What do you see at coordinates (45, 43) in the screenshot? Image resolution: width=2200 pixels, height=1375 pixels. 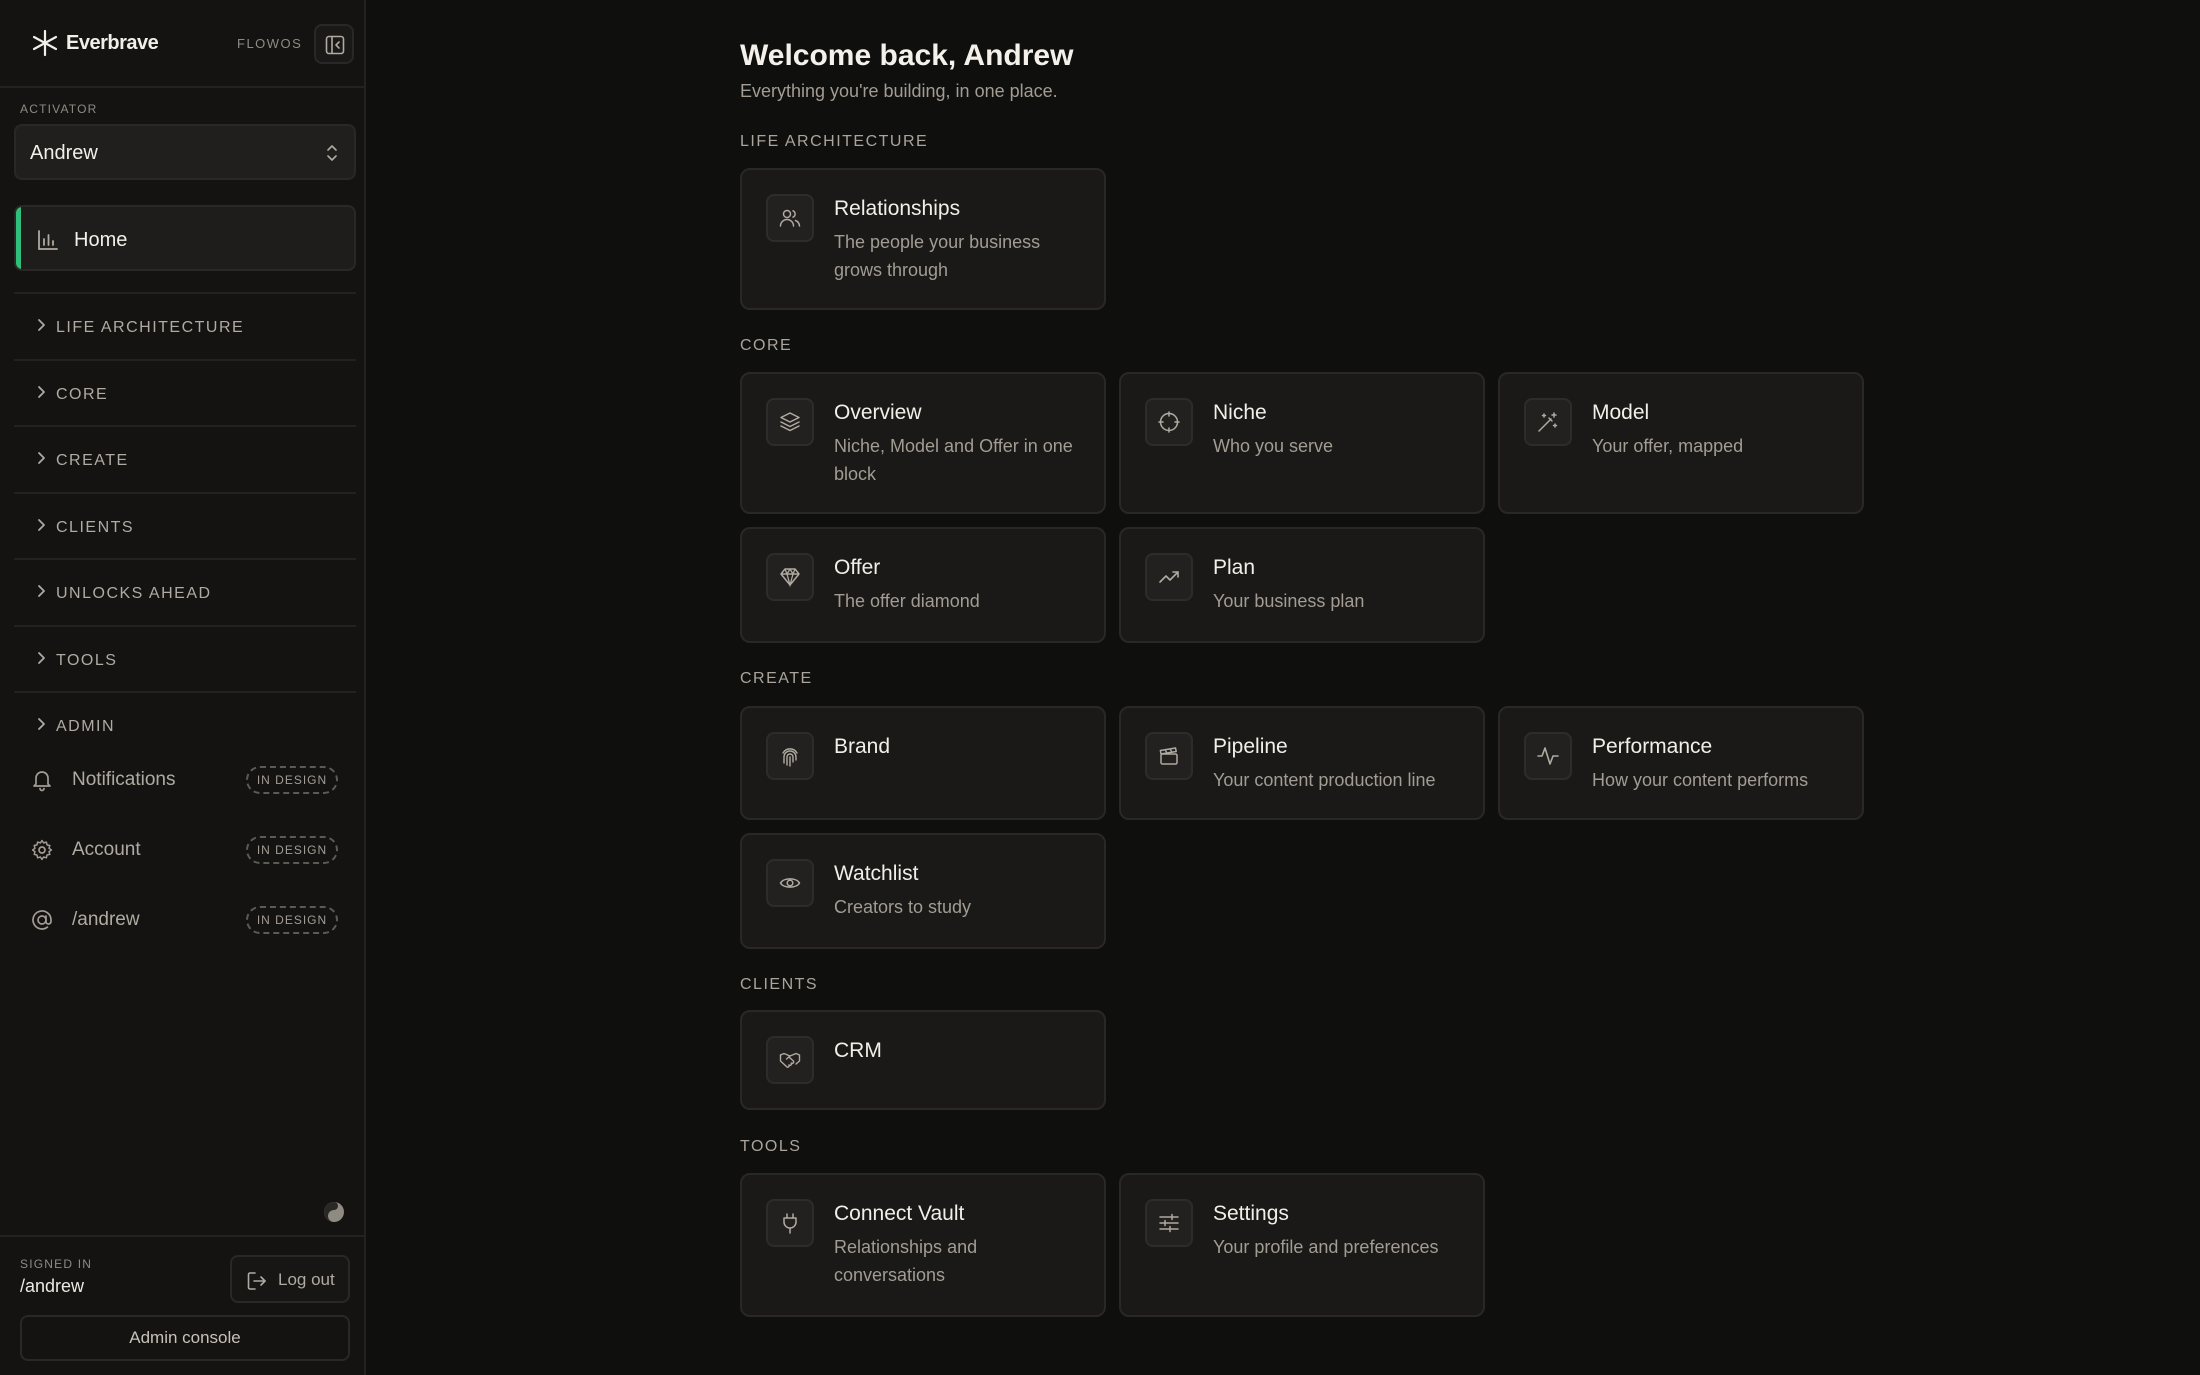 I see `asterisk-logo-icon` at bounding box center [45, 43].